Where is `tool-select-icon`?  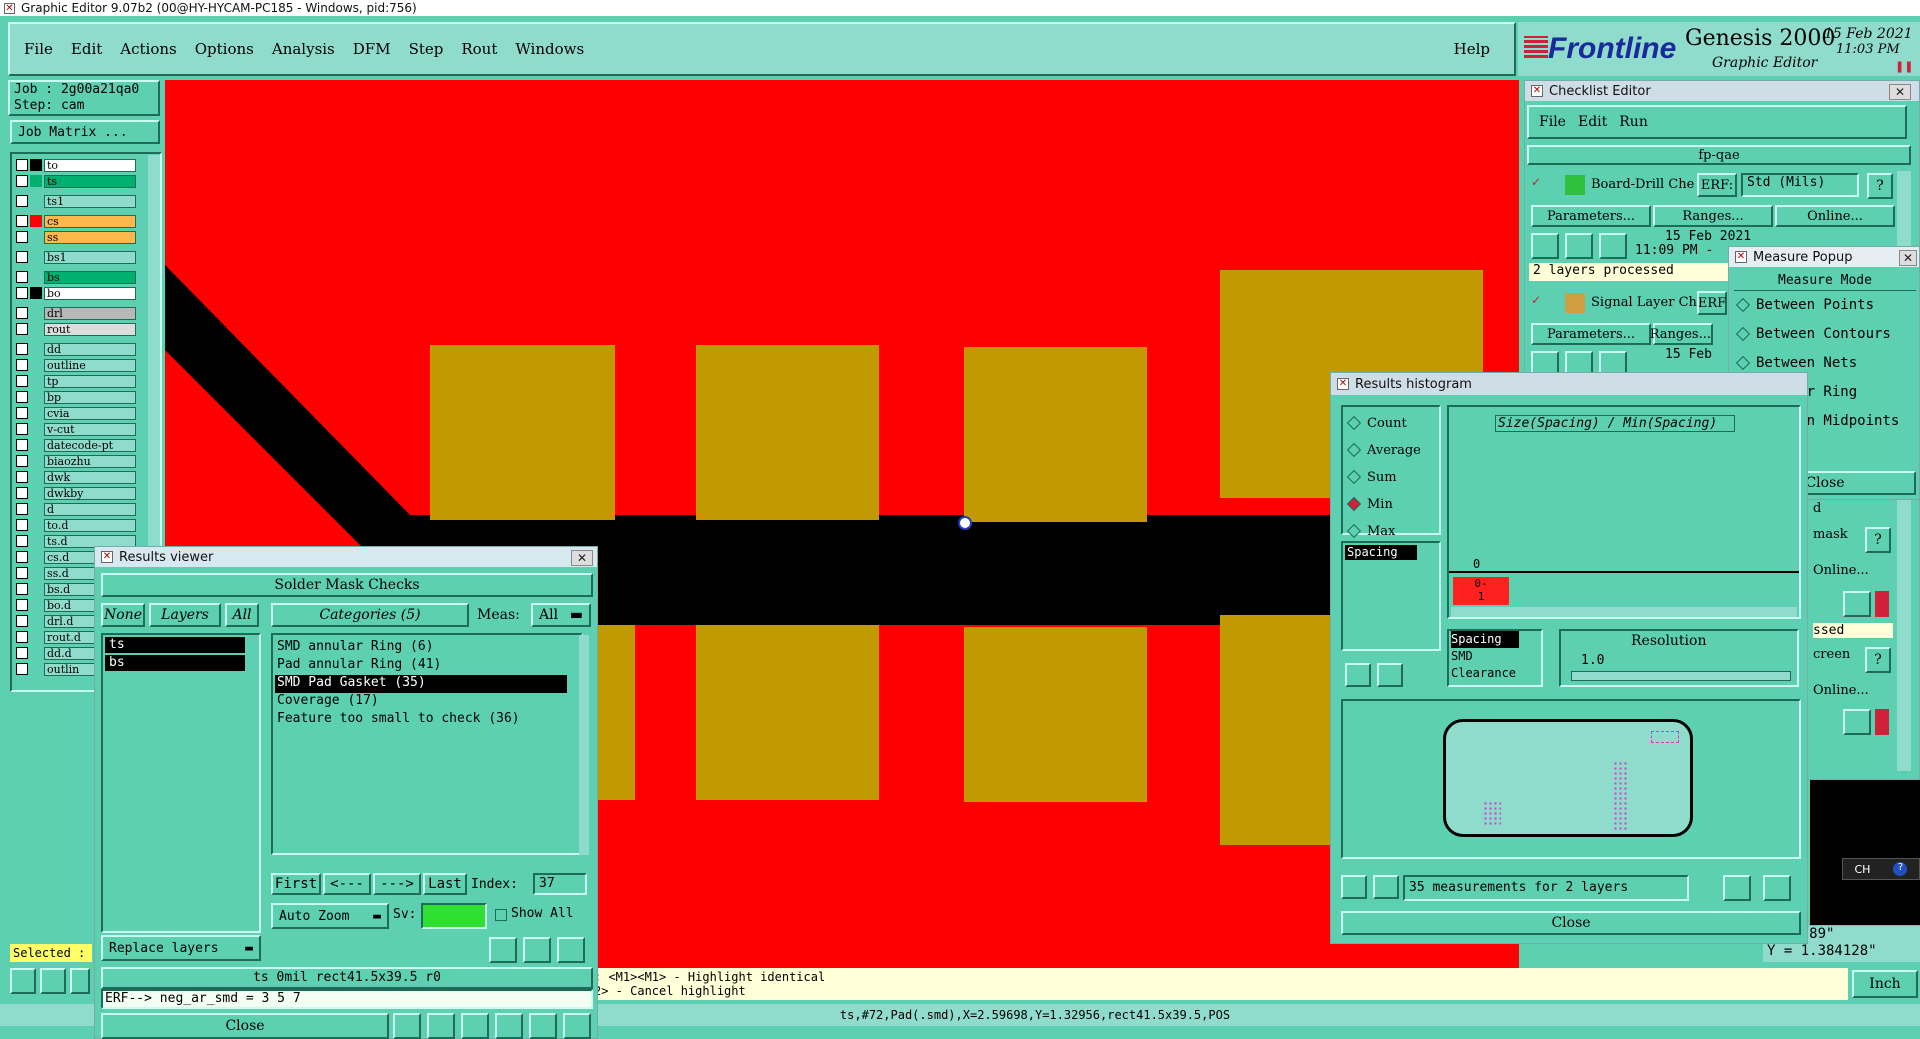 tool-select-icon is located at coordinates (23, 981).